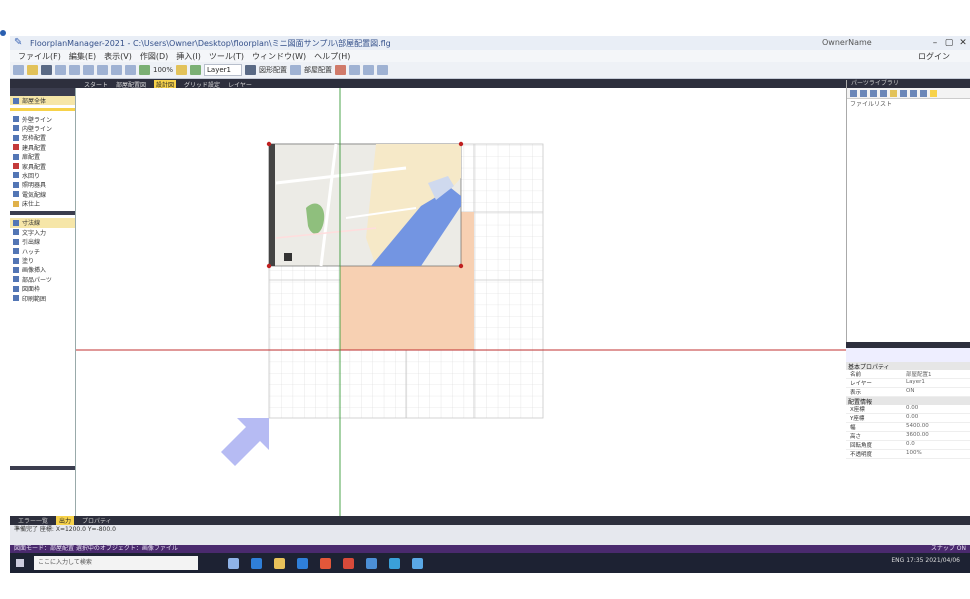 This screenshot has height=599, width=970. Describe the element at coordinates (279, 563) in the screenshot. I see `explorer-icon` at that location.